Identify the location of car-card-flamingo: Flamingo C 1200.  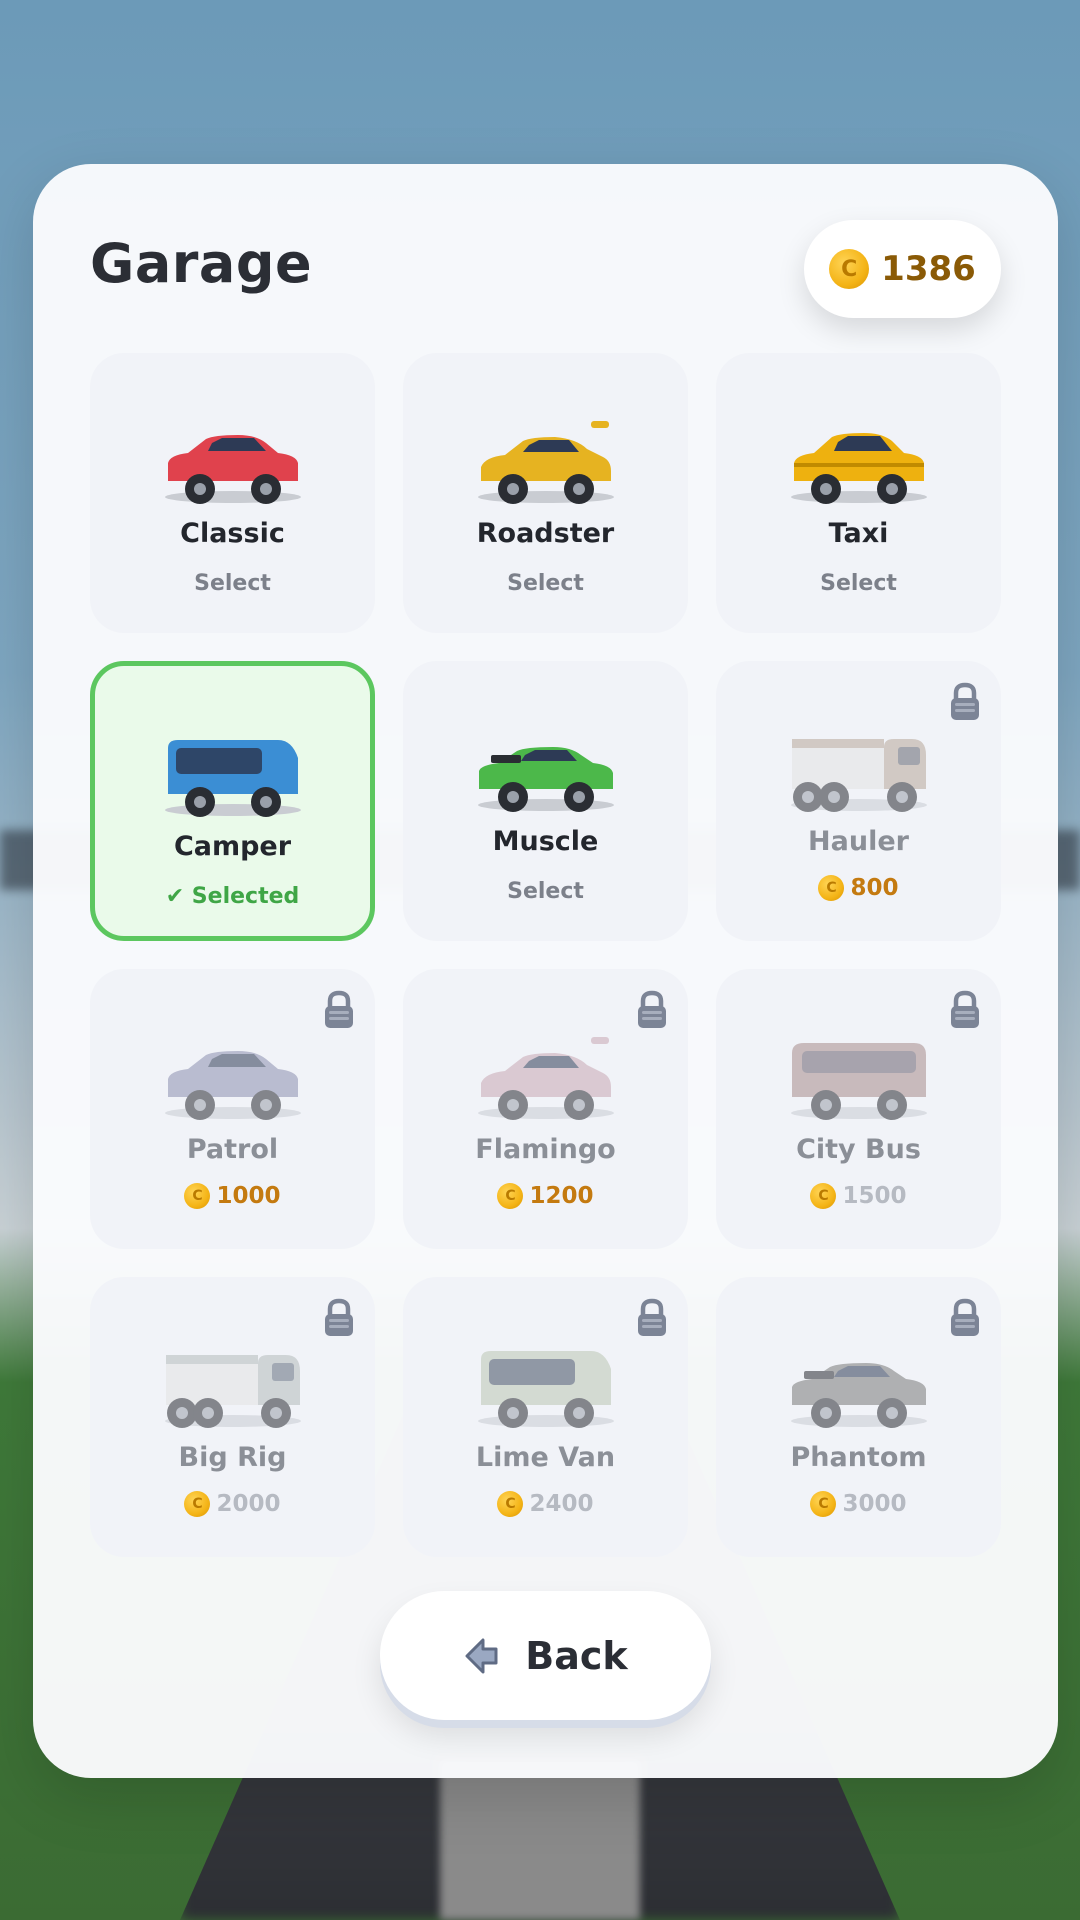
(545, 1109).